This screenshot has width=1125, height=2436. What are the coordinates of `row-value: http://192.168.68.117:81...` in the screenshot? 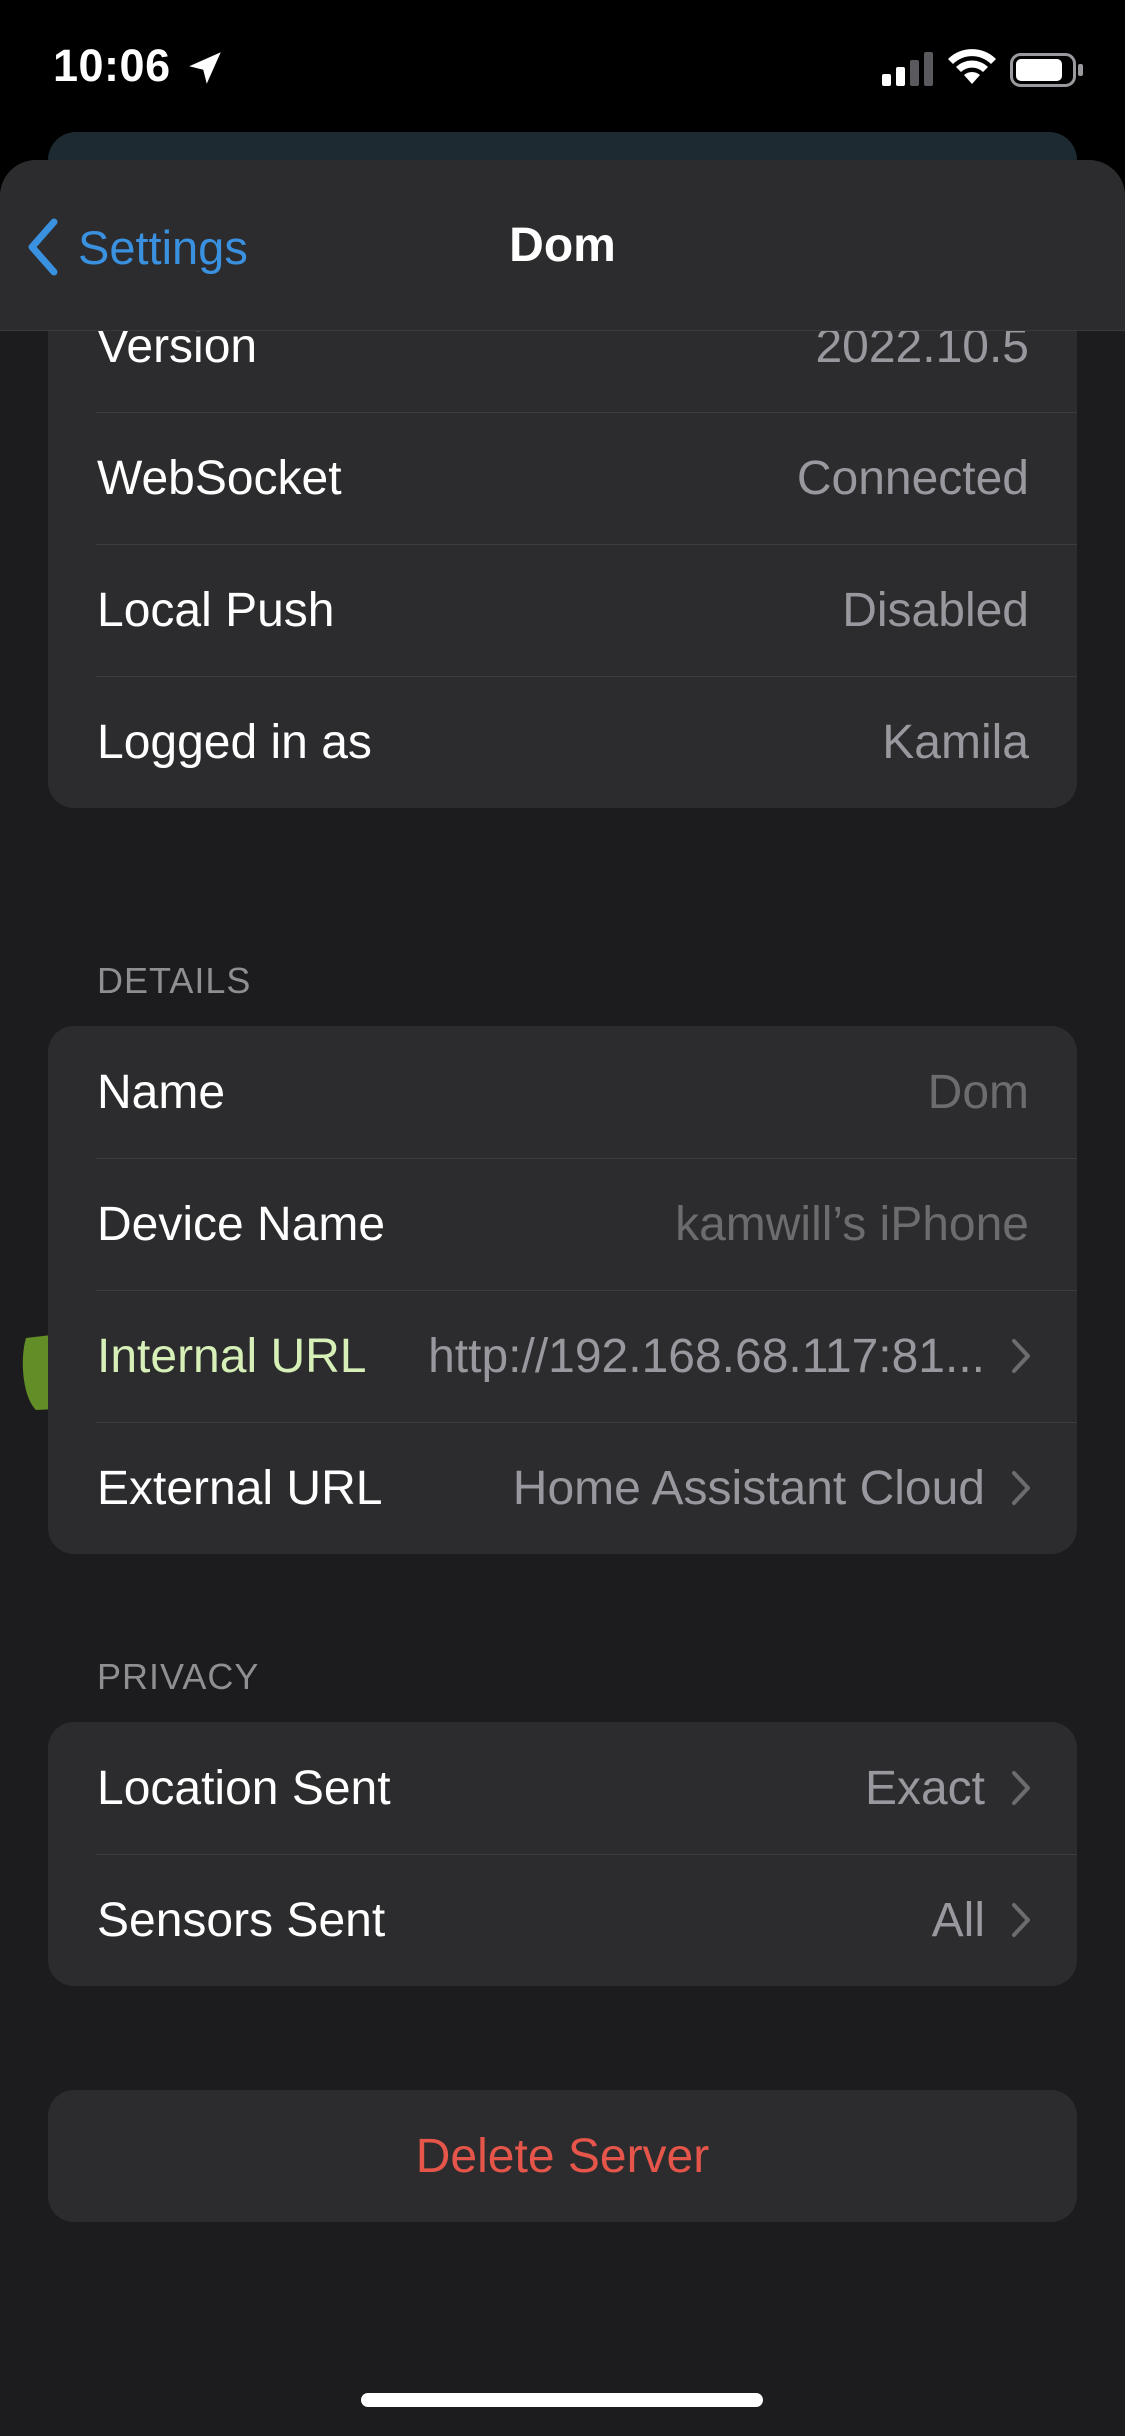 It's located at (706, 1356).